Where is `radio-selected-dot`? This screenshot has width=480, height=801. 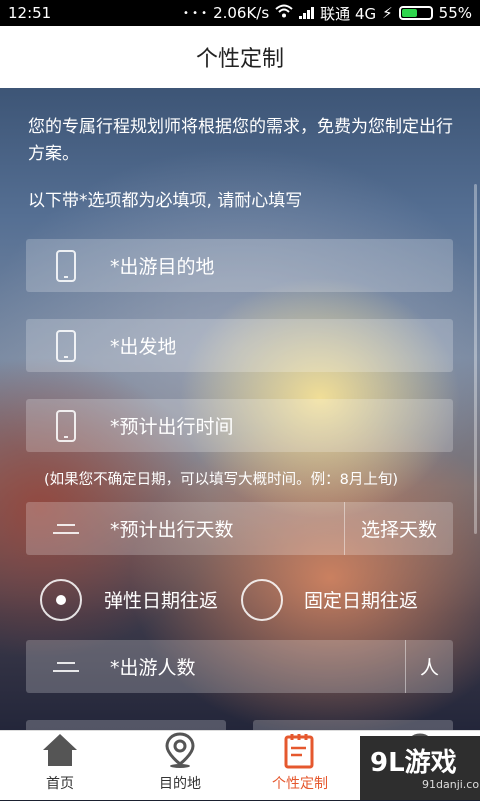
radio-selected-dot is located at coordinates (61, 600).